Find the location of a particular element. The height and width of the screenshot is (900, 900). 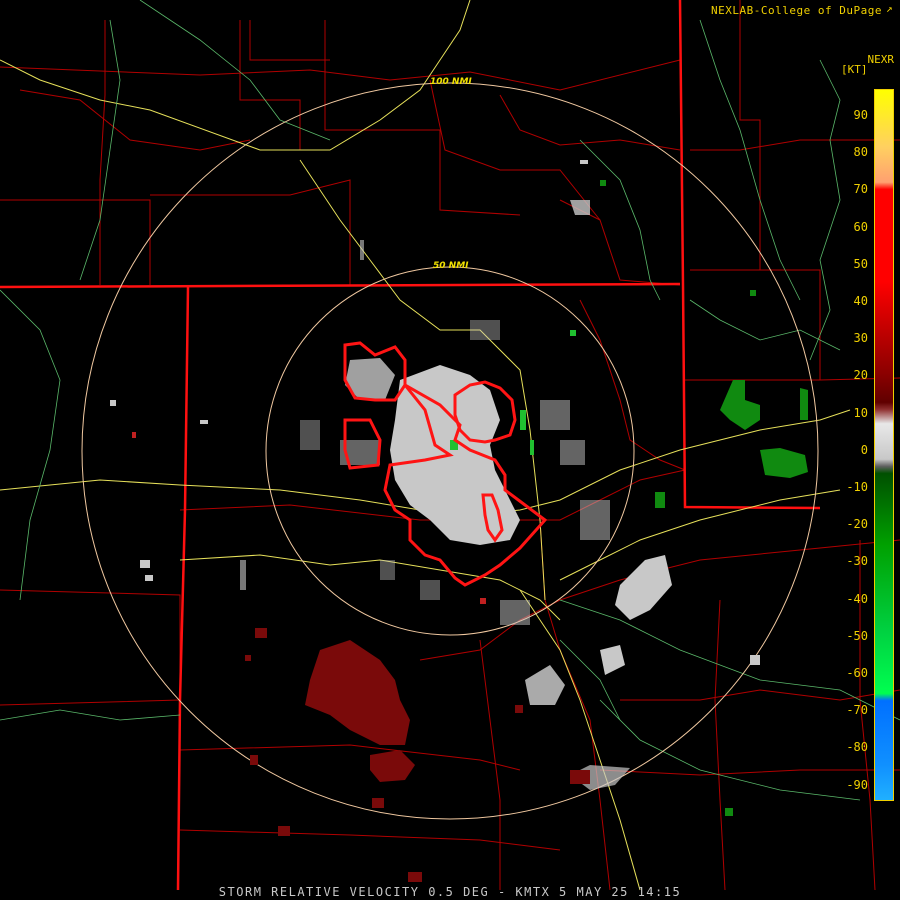

colorbar-tick: 70 is located at coordinates (860, 189).